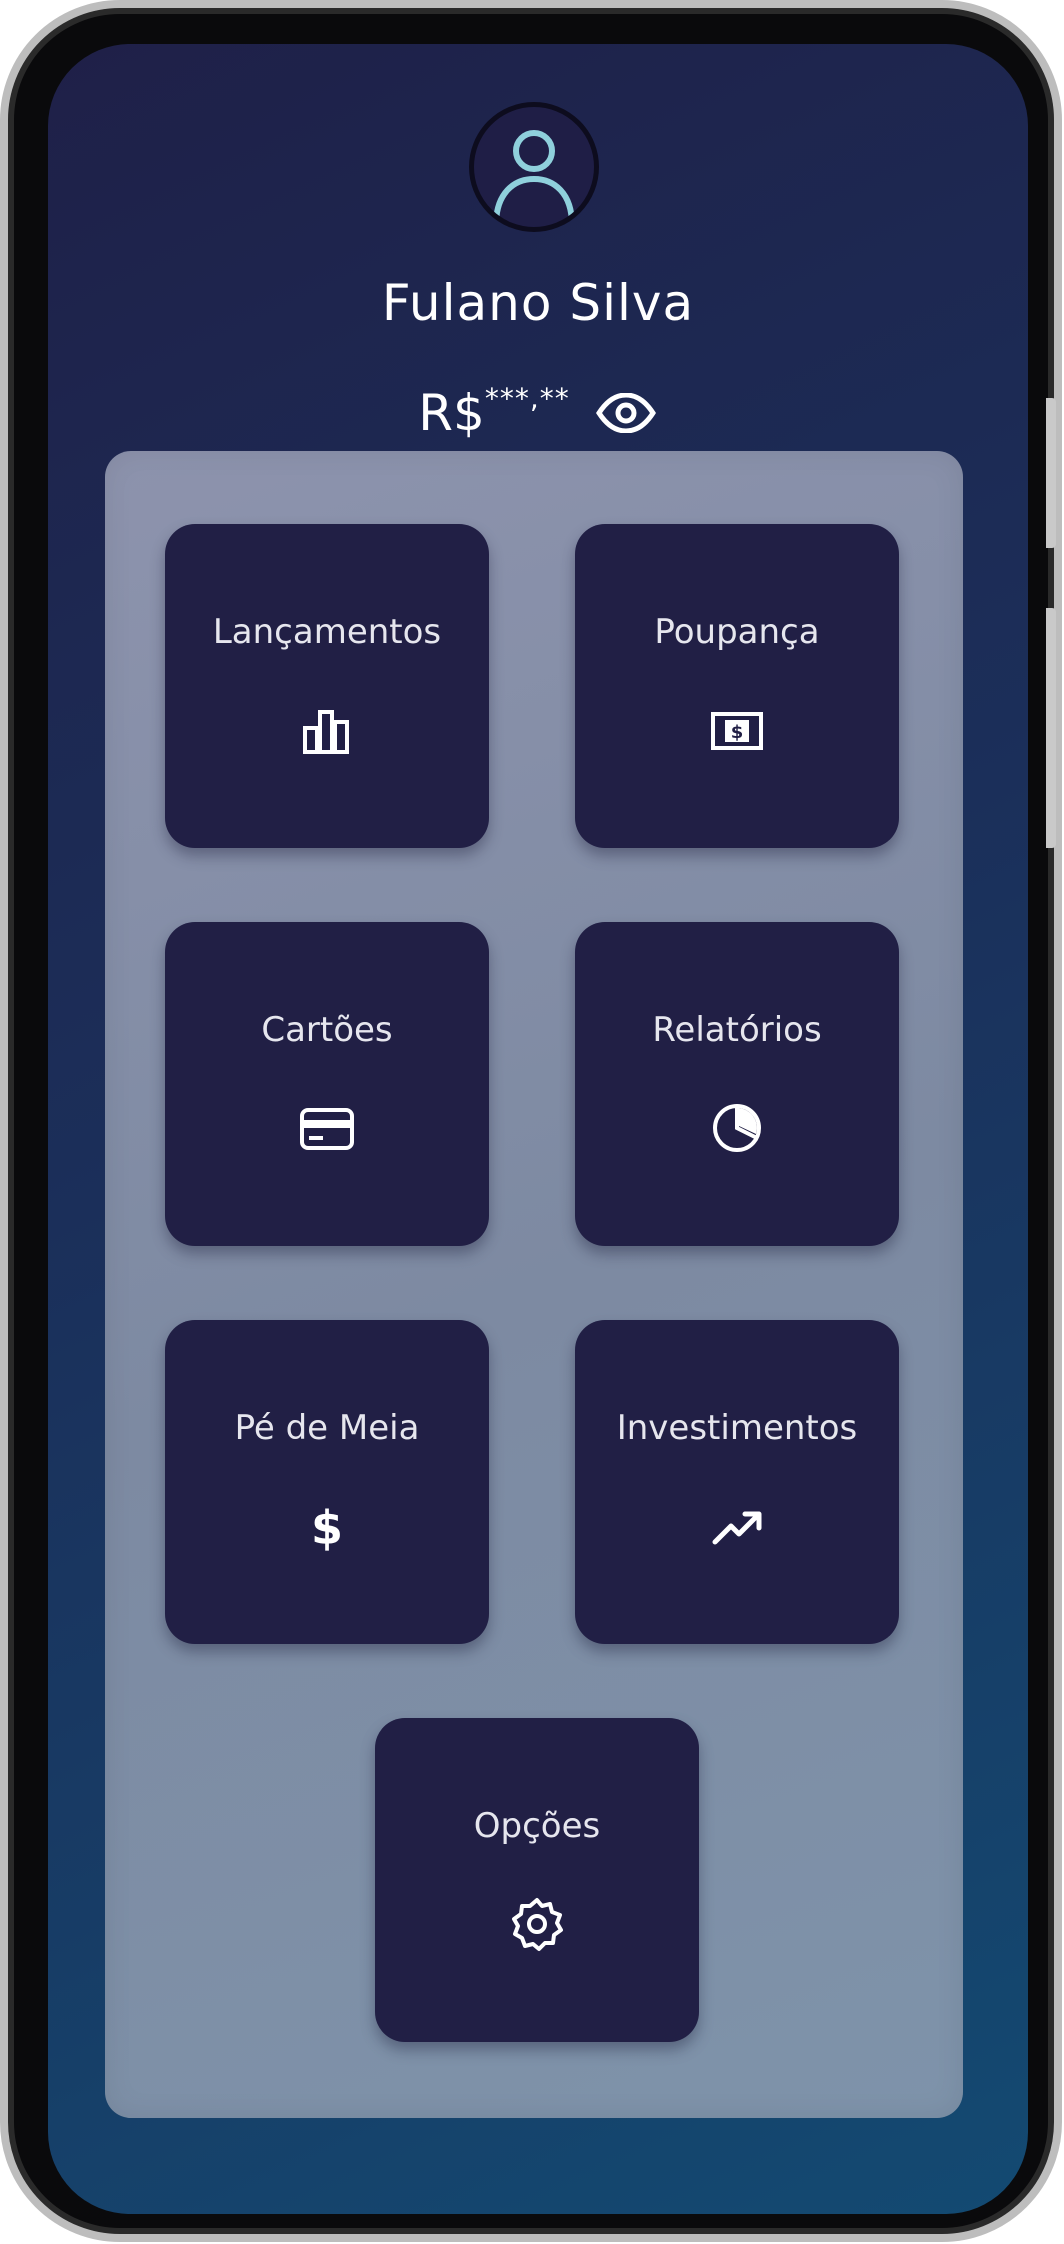 The height and width of the screenshot is (2244, 1064). What do you see at coordinates (327, 1030) in the screenshot?
I see `menu-tile-label: Cartões` at bounding box center [327, 1030].